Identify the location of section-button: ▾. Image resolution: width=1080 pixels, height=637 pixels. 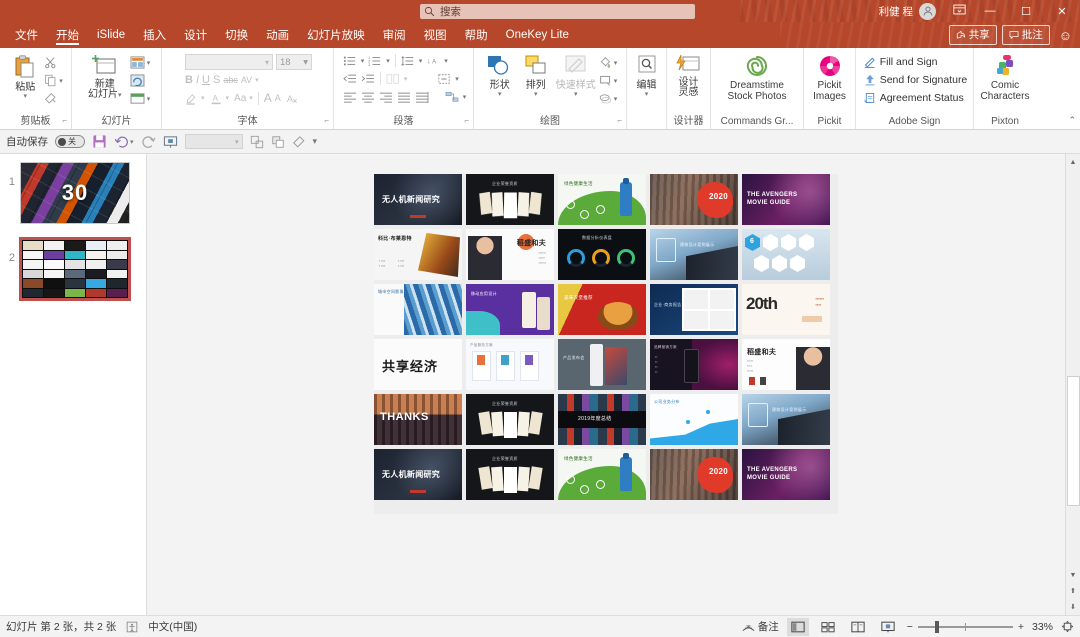
(140, 98).